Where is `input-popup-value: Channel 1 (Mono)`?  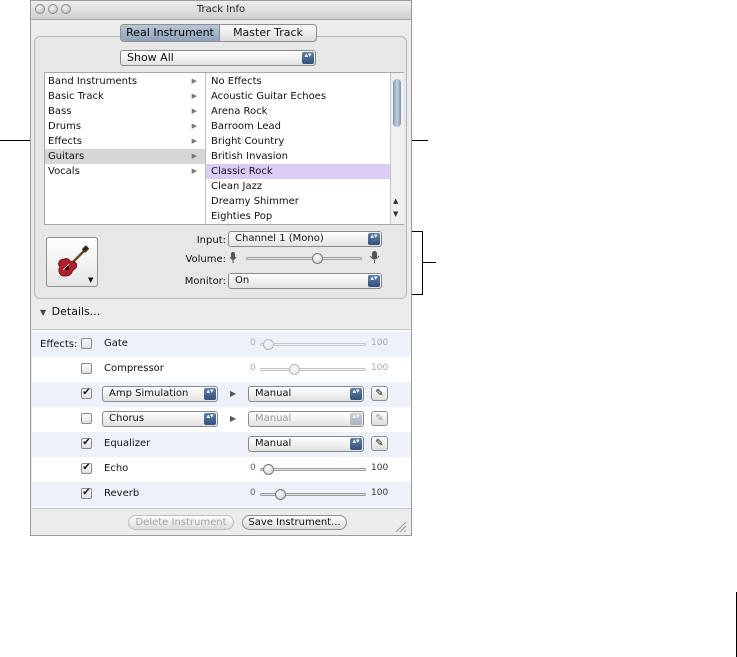 input-popup-value: Channel 1 (Mono) is located at coordinates (279, 238).